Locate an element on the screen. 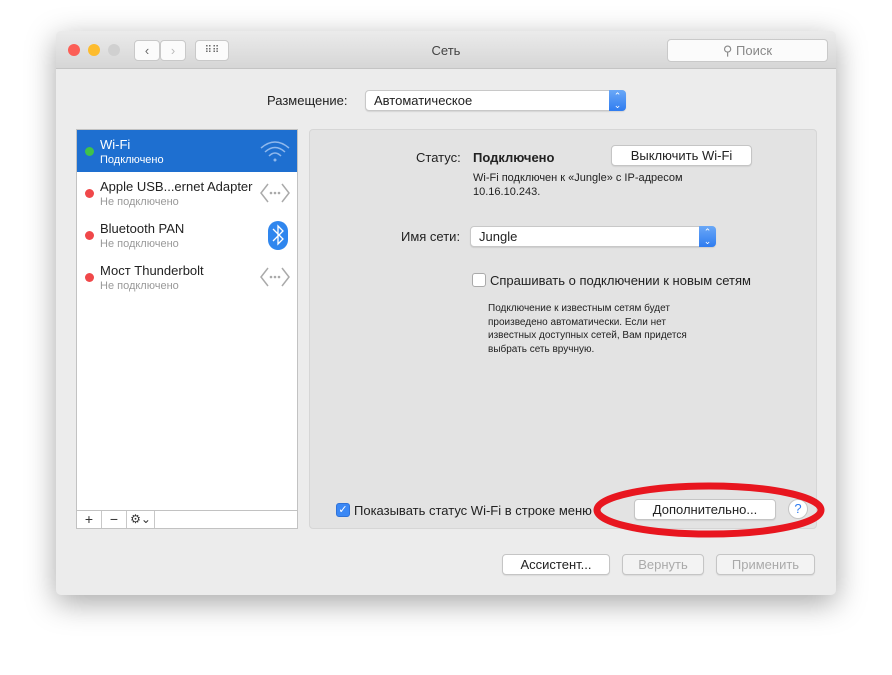 The height and width of the screenshot is (675, 892). location-label: Размещение: is located at coordinates (307, 100).